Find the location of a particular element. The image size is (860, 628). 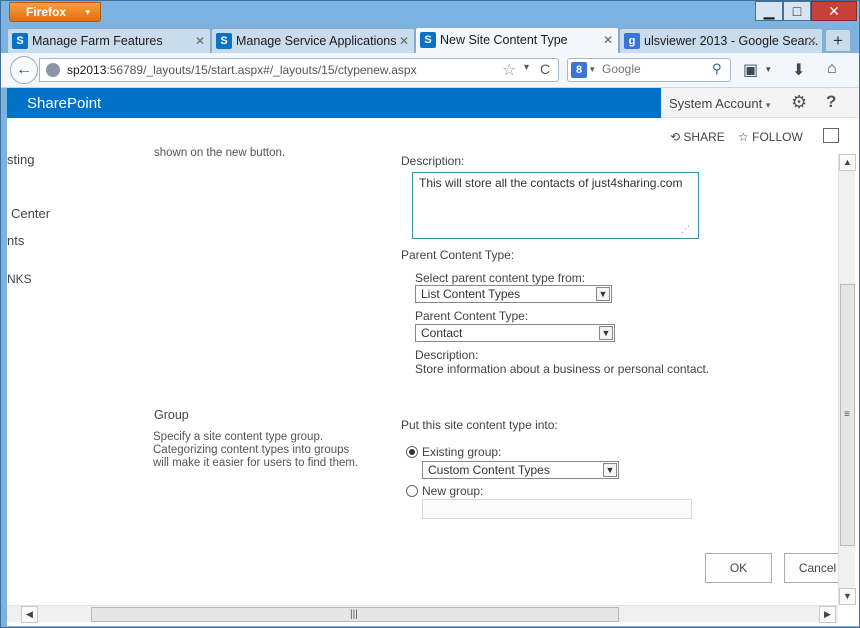

arrow-left-icon: ← is located at coordinates (24, 69).